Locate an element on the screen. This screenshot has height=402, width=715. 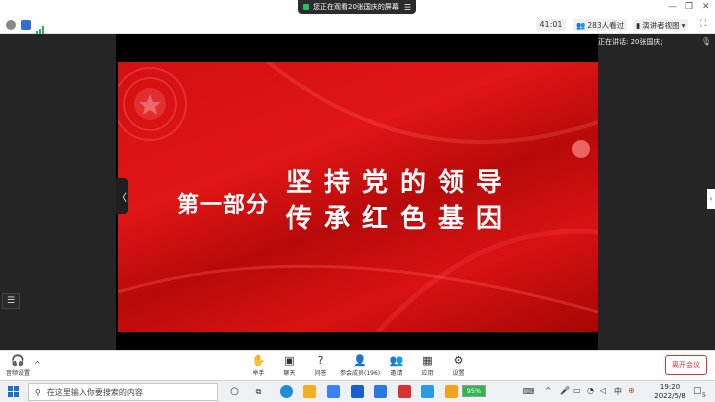
system-clock: 19:20 2022/5/8 is located at coordinates (670, 392).